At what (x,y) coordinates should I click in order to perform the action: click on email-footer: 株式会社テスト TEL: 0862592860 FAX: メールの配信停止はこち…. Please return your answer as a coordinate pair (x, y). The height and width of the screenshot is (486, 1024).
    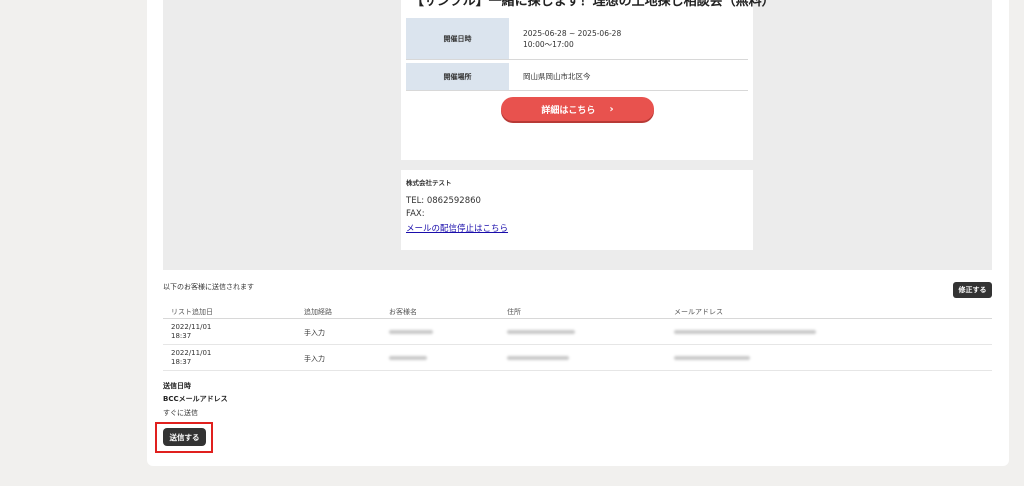
    Looking at the image, I should click on (577, 210).